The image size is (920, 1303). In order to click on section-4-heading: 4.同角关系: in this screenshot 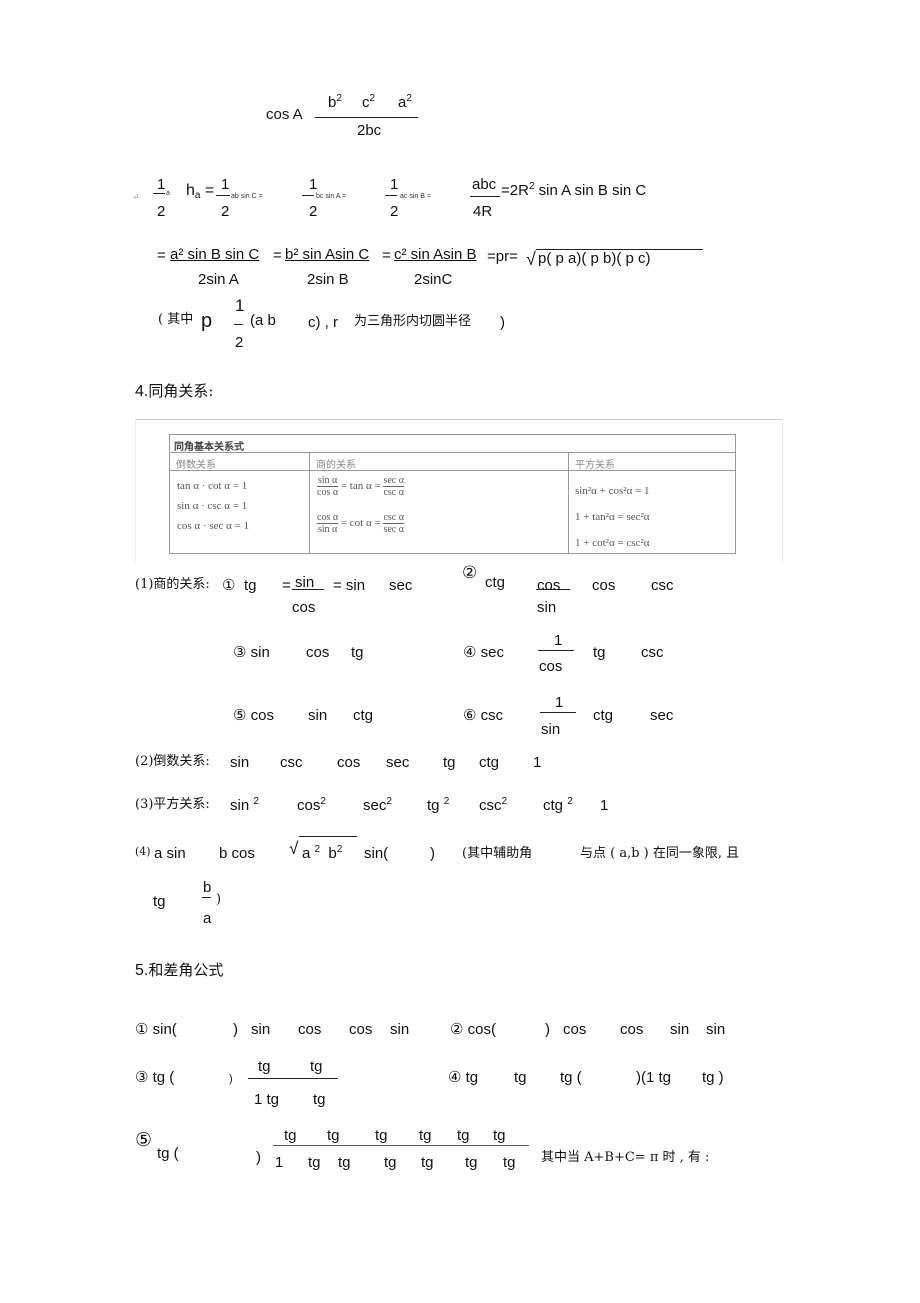, I will do `click(174, 391)`.